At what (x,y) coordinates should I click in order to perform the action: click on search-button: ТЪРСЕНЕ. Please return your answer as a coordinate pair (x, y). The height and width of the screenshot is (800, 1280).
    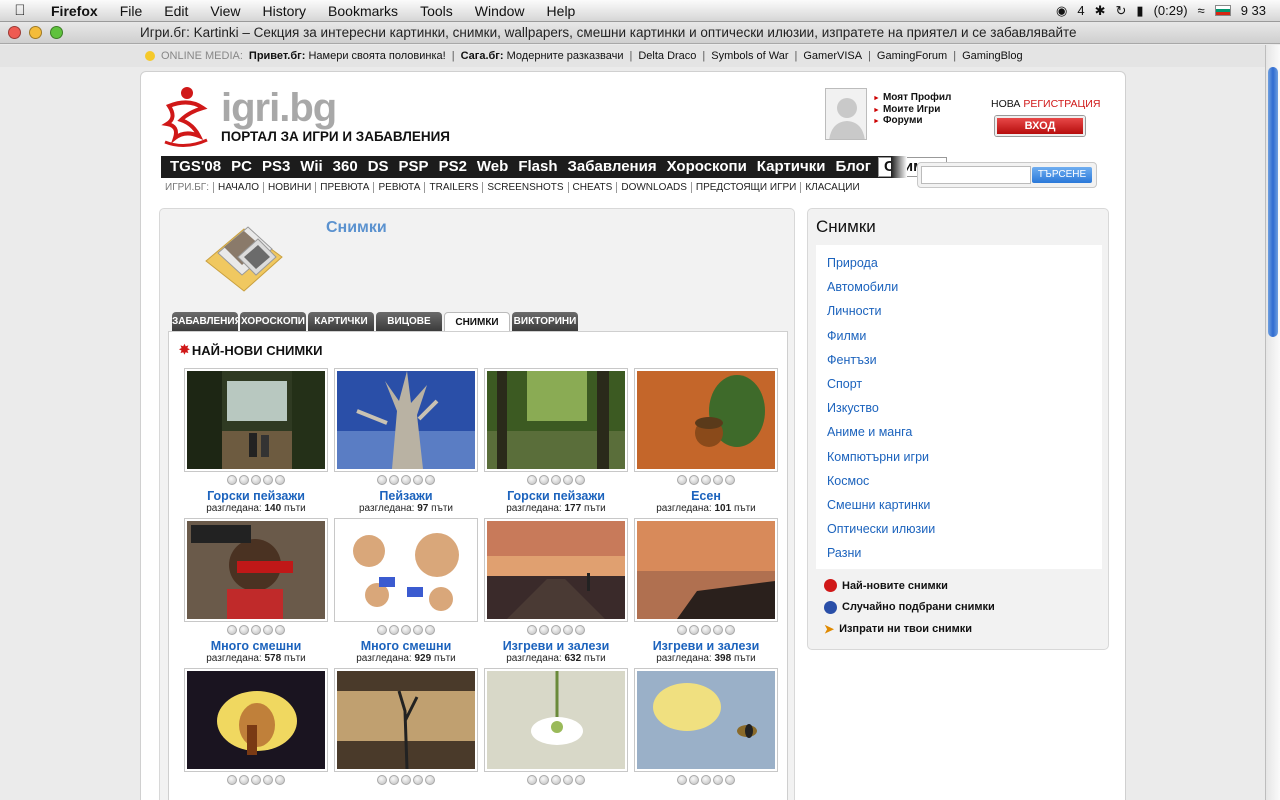
    Looking at the image, I should click on (1062, 175).